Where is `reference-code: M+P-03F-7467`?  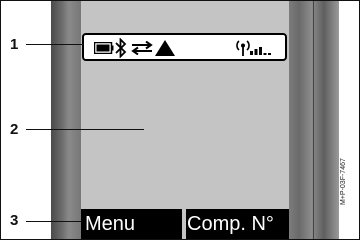
reference-code: M+P-03F-7467 is located at coordinates (343, 181).